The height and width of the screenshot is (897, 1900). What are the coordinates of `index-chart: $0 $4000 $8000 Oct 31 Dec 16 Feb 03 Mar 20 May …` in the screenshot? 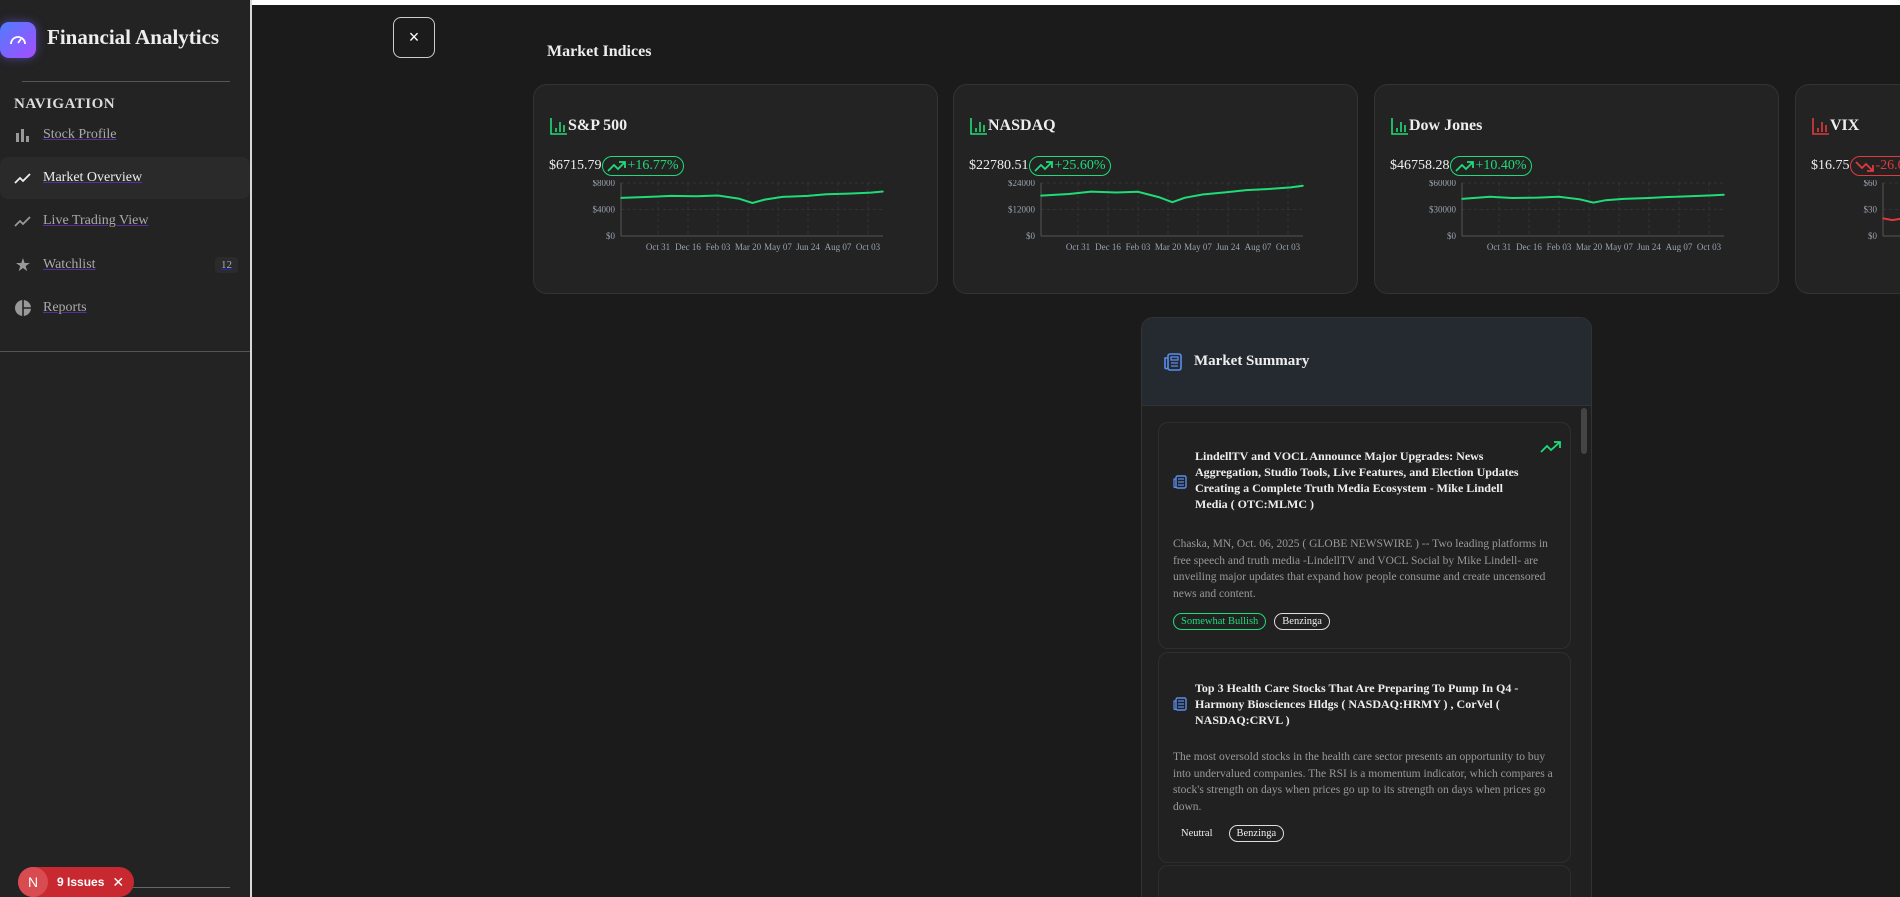 It's located at (738, 216).